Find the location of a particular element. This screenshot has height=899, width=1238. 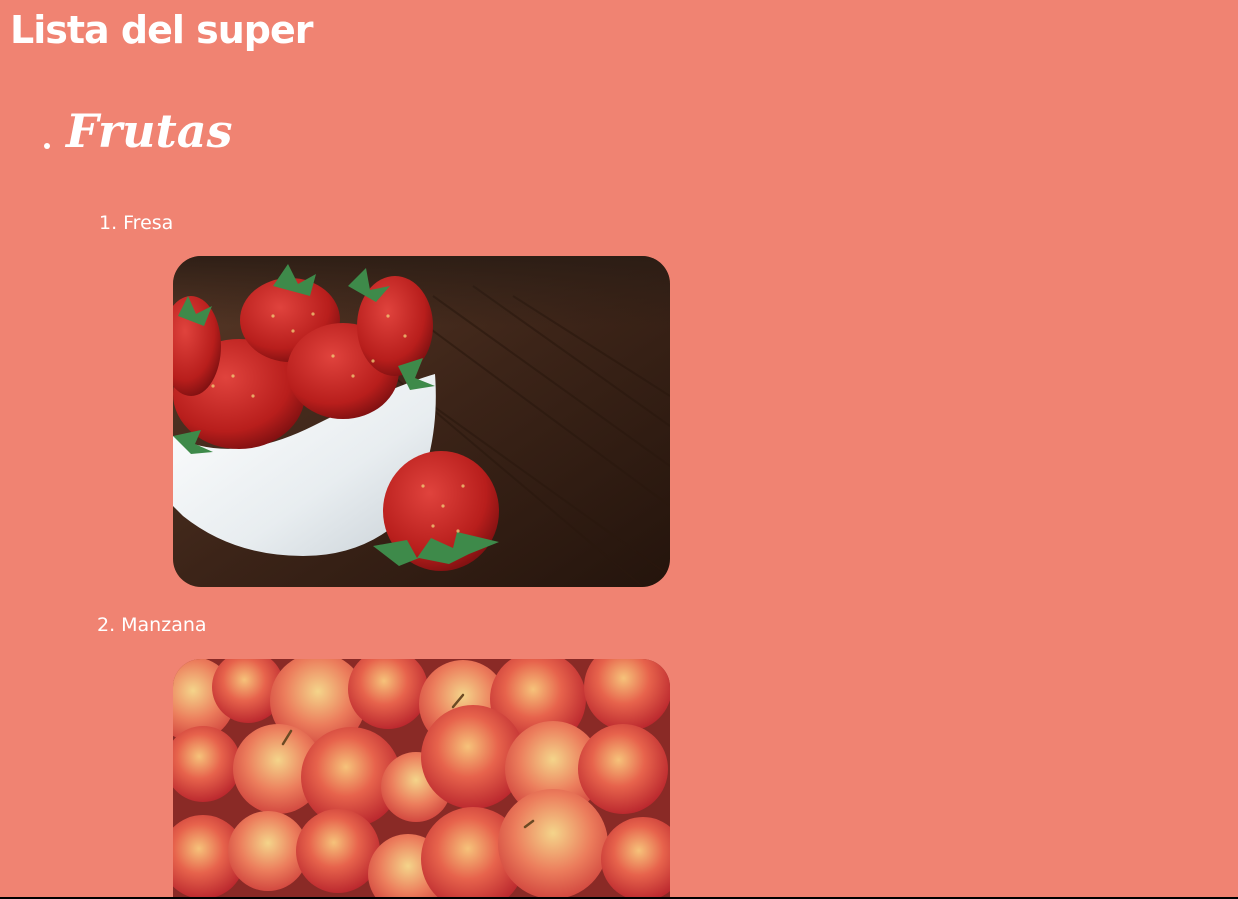

apple-photo is located at coordinates (421, 779).